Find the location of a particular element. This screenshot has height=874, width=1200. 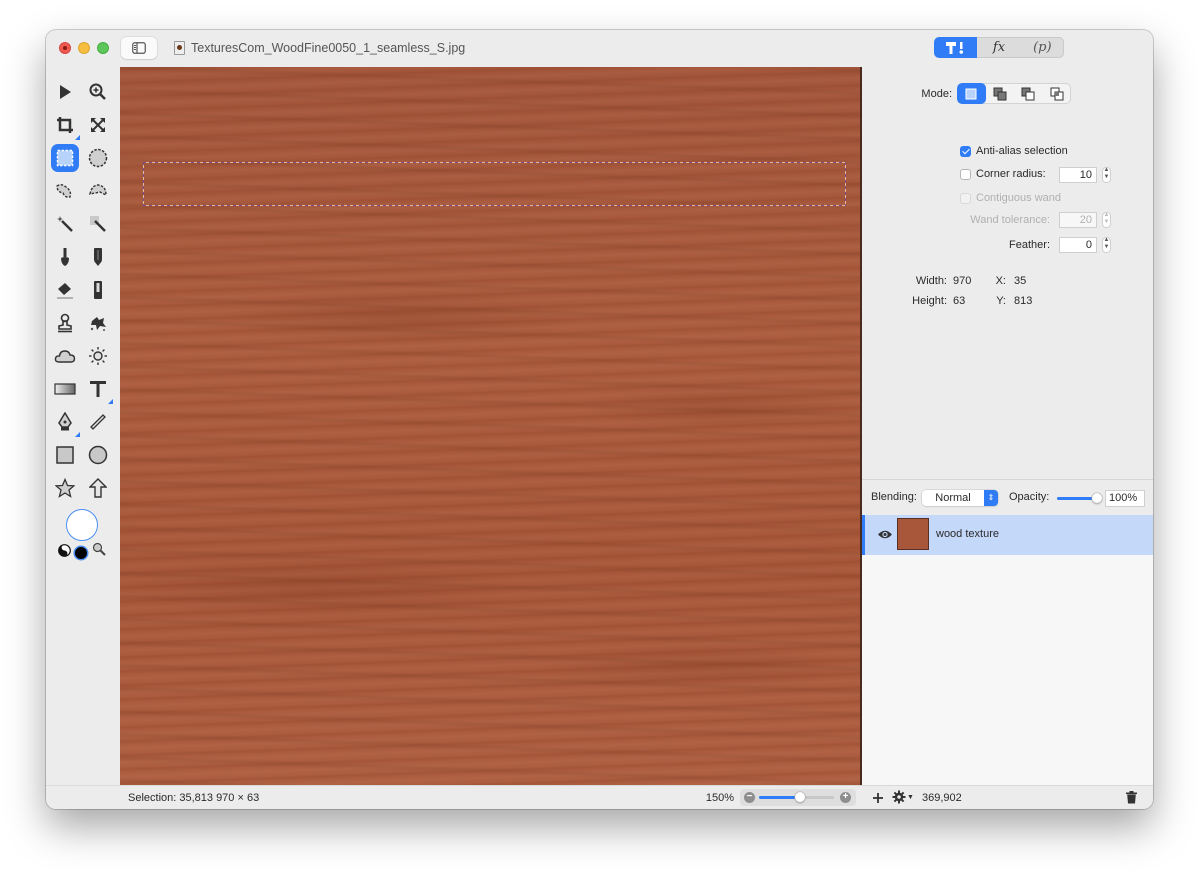

polygon-lasso-tool is located at coordinates (98, 191).